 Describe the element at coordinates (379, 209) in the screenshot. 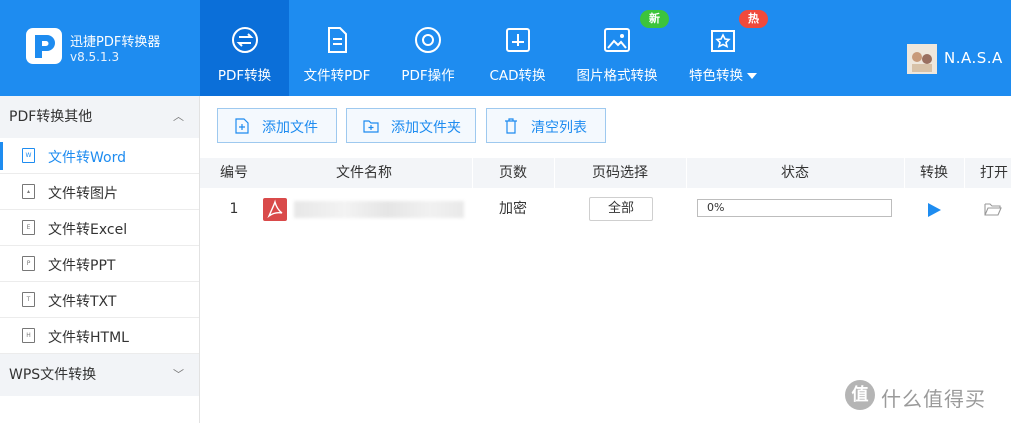

I see `file-name-redacted` at that location.